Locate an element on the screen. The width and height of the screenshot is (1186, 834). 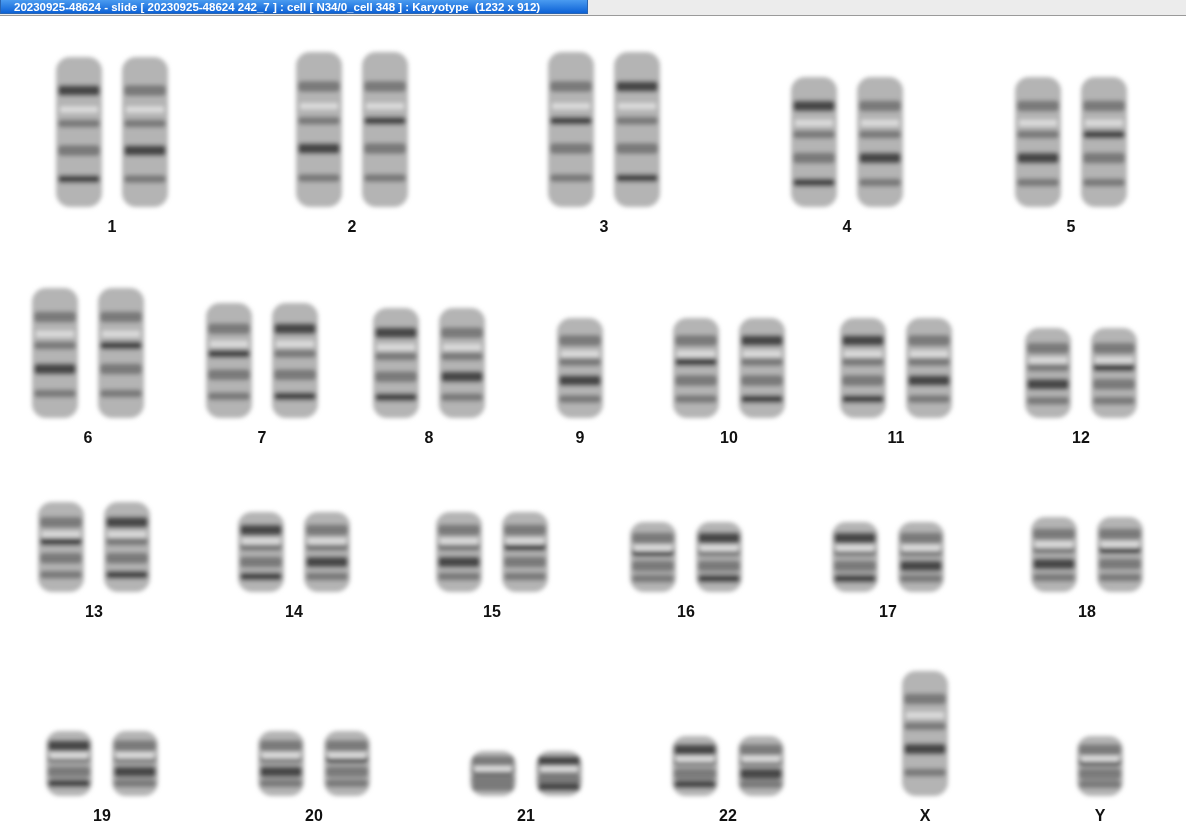
chromosome-label: 16 is located at coordinates (686, 612).